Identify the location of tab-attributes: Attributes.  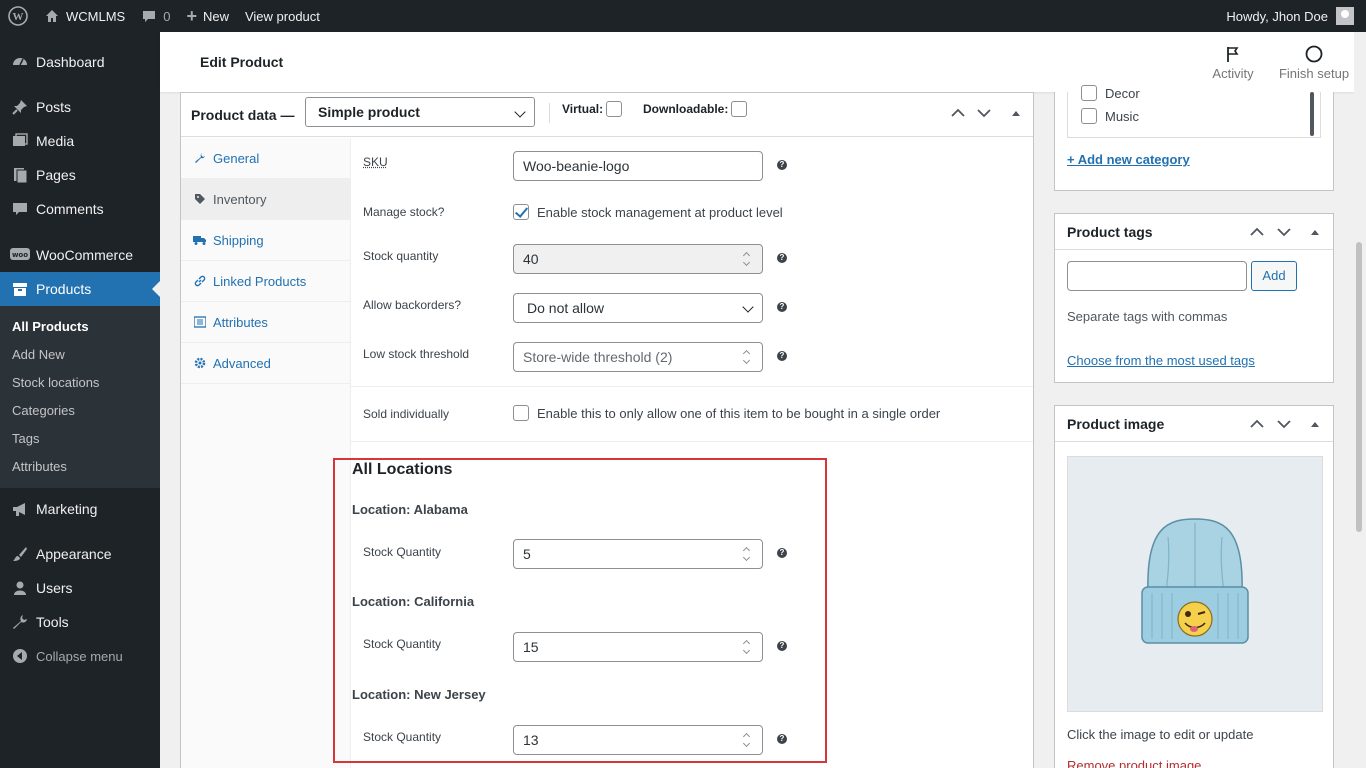
(265, 322).